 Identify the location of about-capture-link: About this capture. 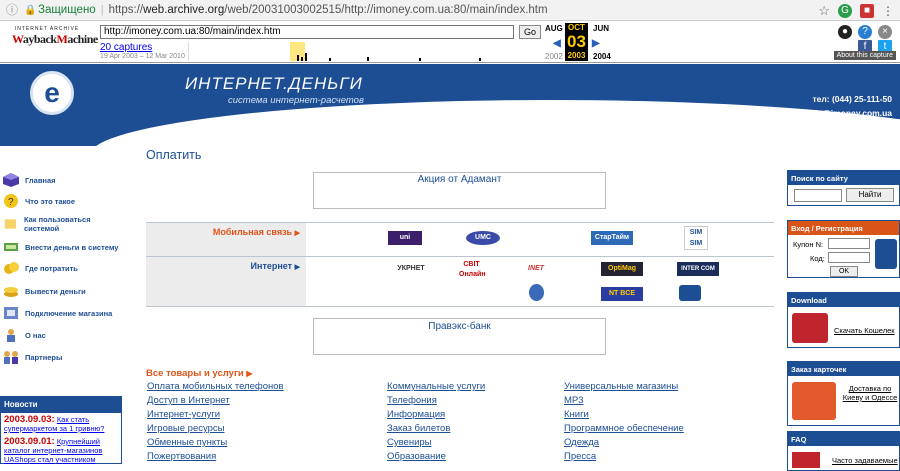
(864, 55).